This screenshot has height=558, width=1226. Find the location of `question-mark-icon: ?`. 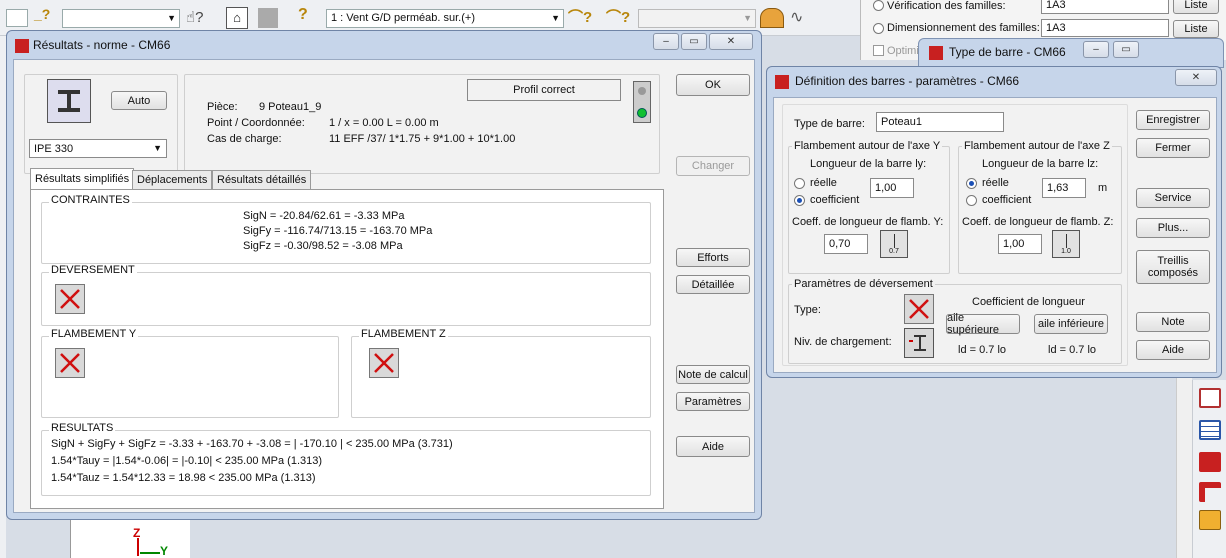

question-mark-icon: ? is located at coordinates (303, 15).